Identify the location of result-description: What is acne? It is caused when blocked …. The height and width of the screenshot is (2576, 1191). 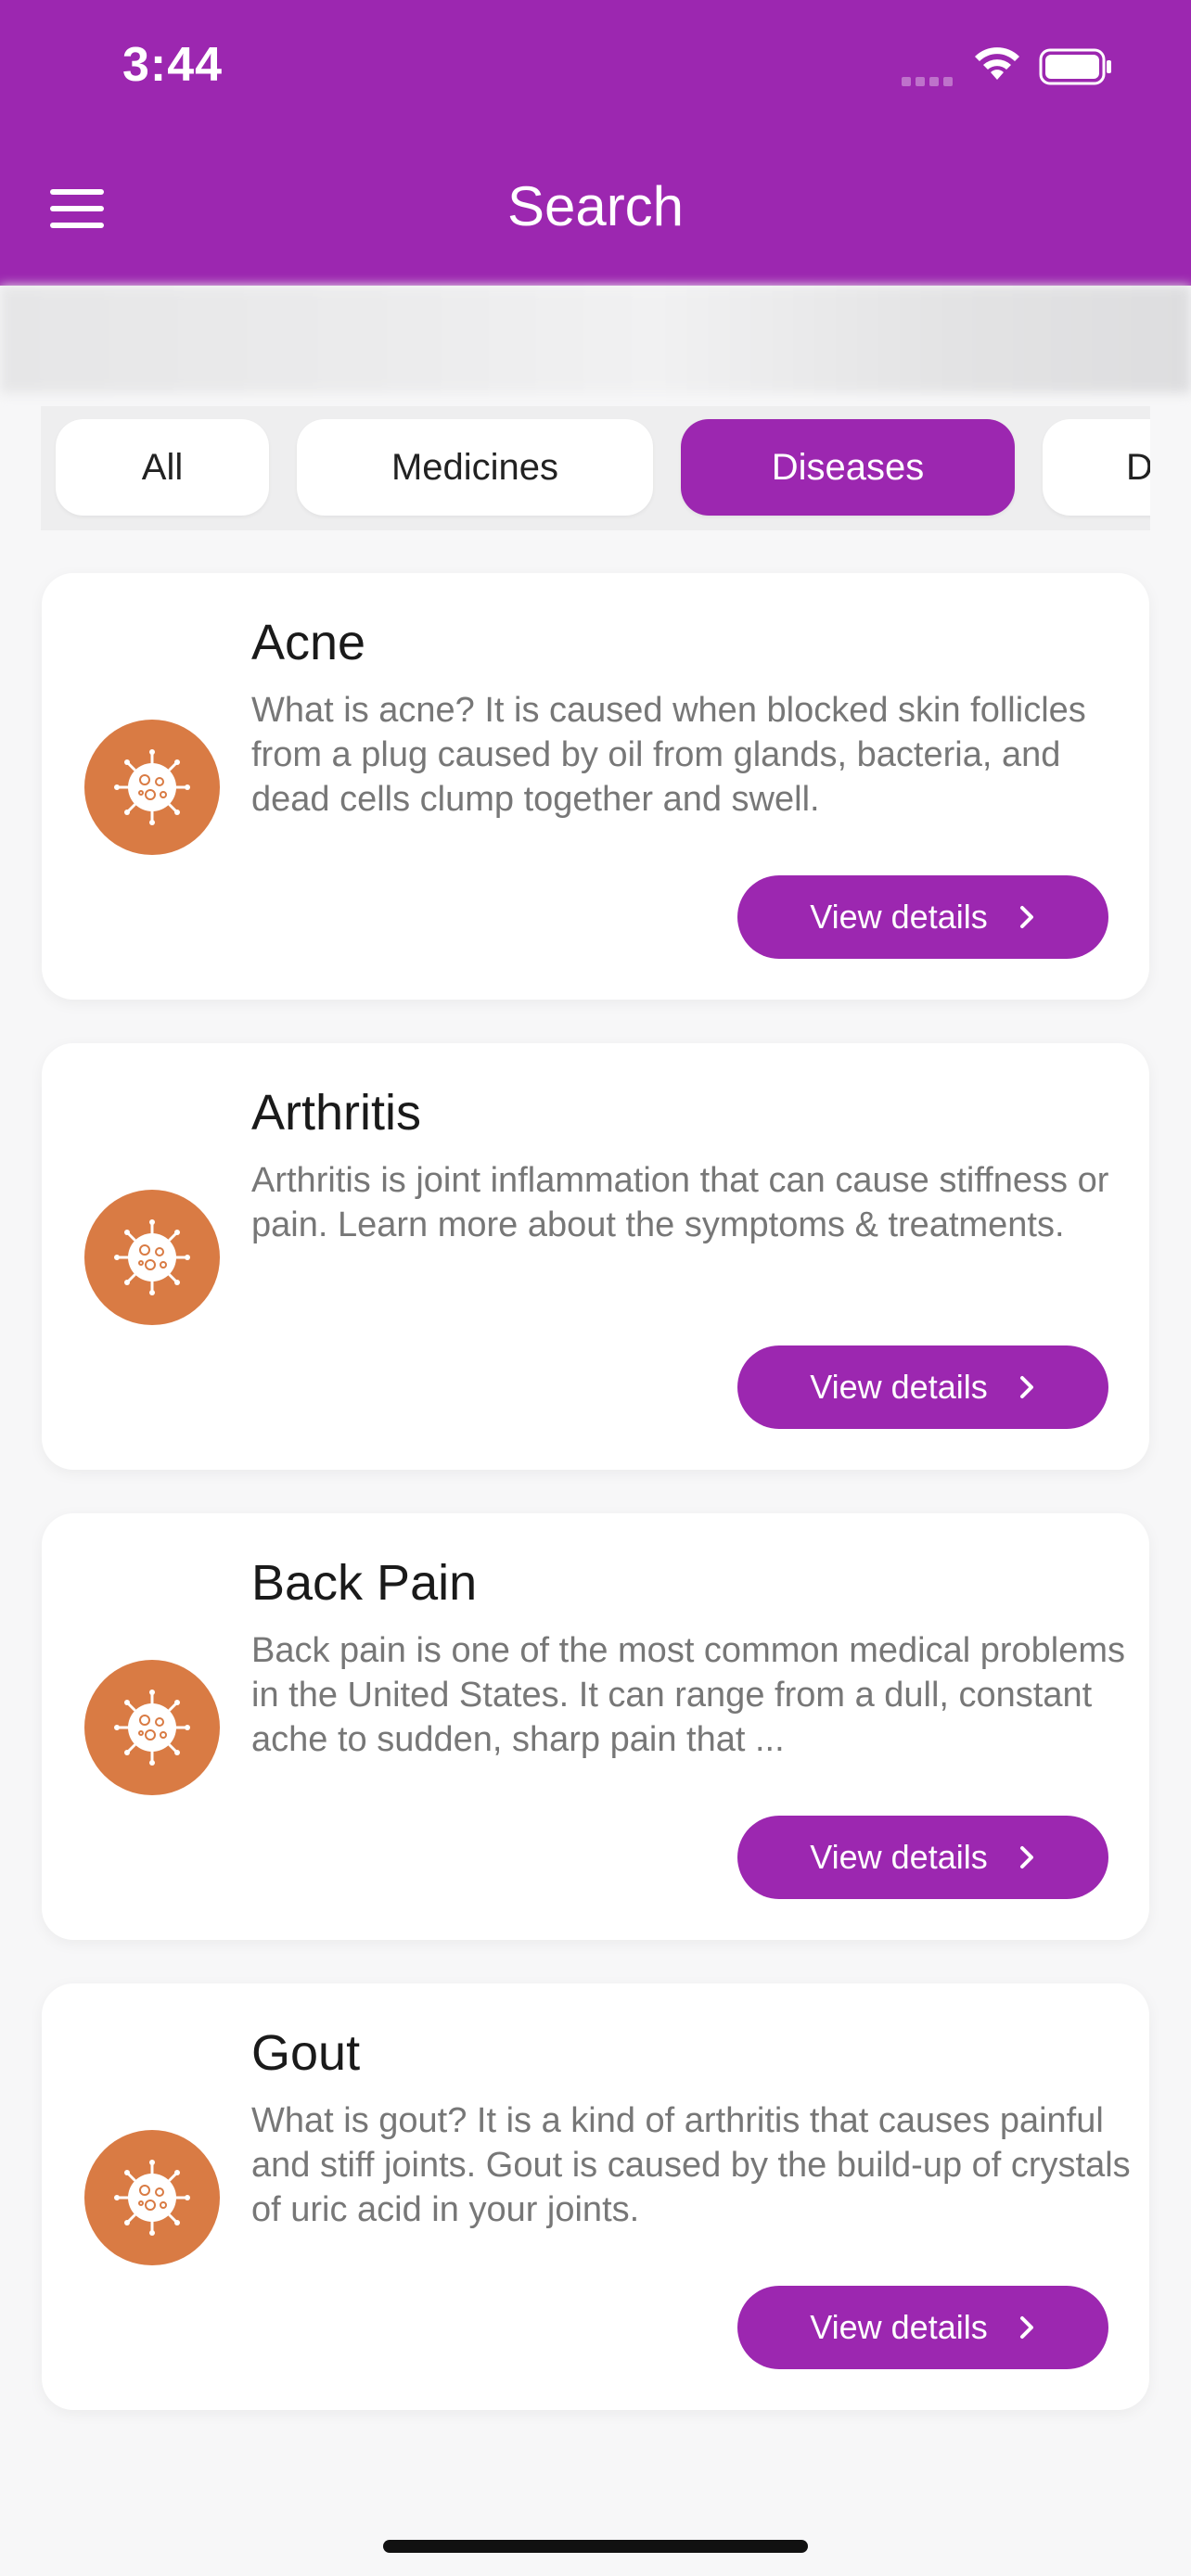
(668, 755).